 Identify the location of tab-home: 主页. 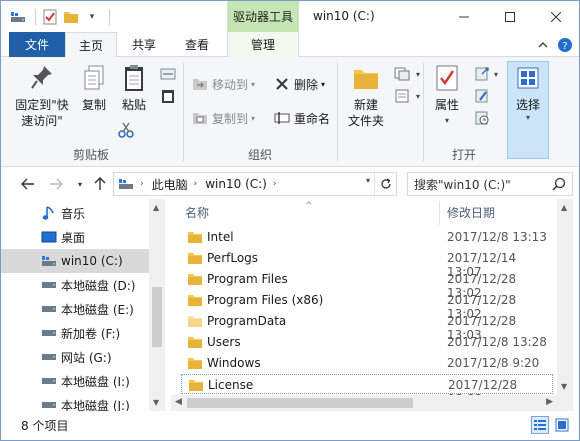
(91, 45).